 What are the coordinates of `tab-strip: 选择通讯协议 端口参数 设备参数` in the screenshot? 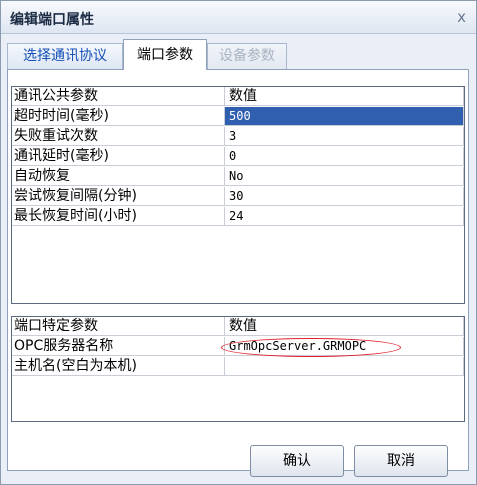 It's located at (238, 54).